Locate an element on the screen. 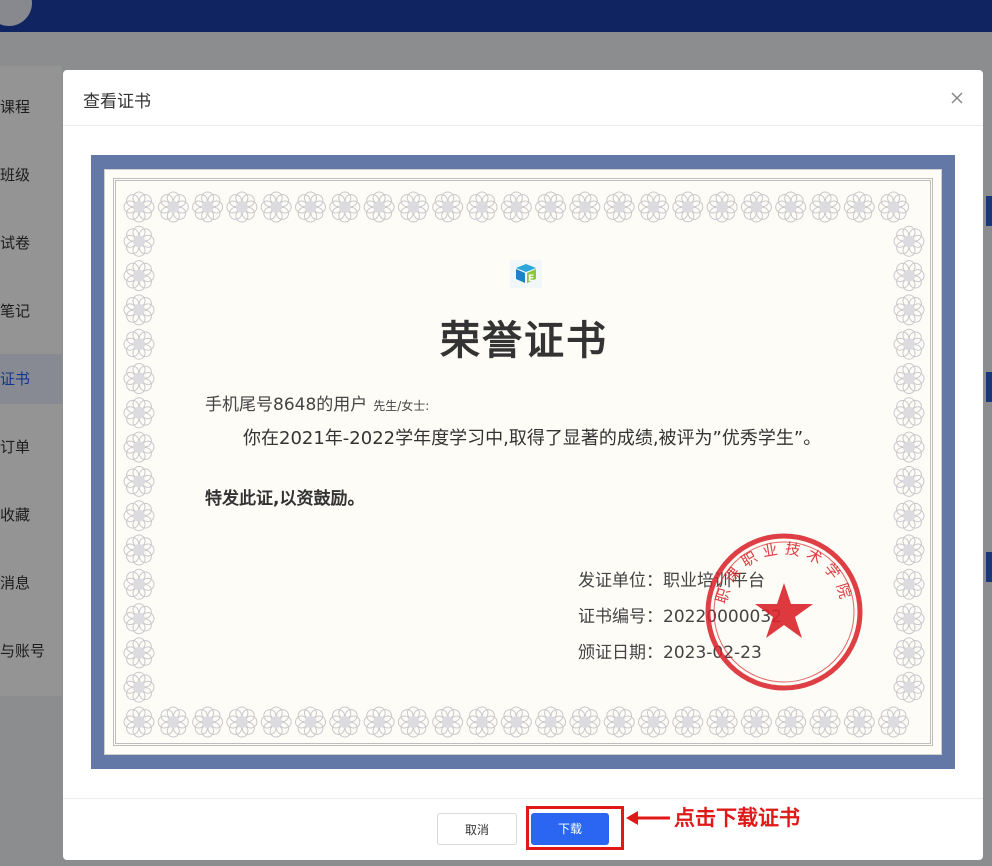  close-icon is located at coordinates (957, 98).